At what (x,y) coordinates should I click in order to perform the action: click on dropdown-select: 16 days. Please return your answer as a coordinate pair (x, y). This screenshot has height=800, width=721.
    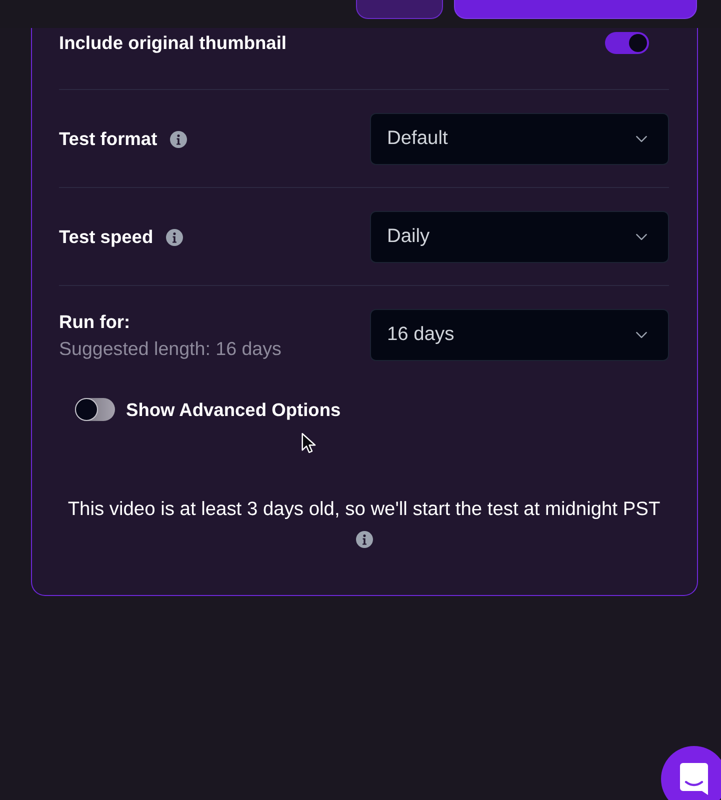
    Looking at the image, I should click on (519, 335).